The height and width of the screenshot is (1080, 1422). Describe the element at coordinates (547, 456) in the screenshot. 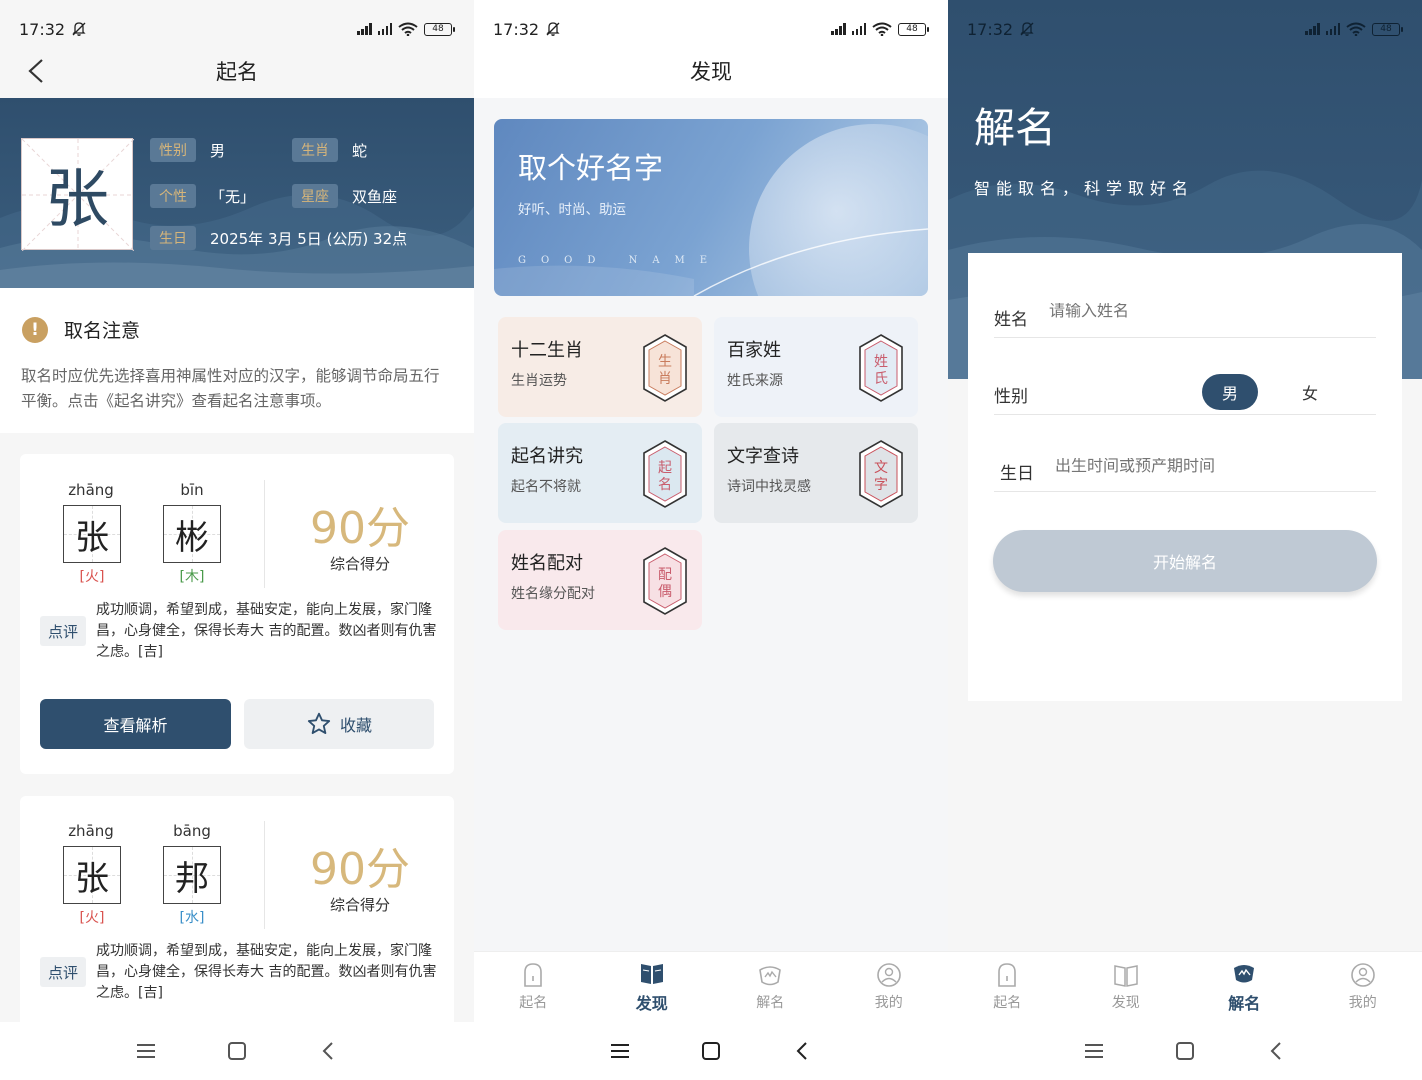

I see `card-title: 起名讲究` at that location.